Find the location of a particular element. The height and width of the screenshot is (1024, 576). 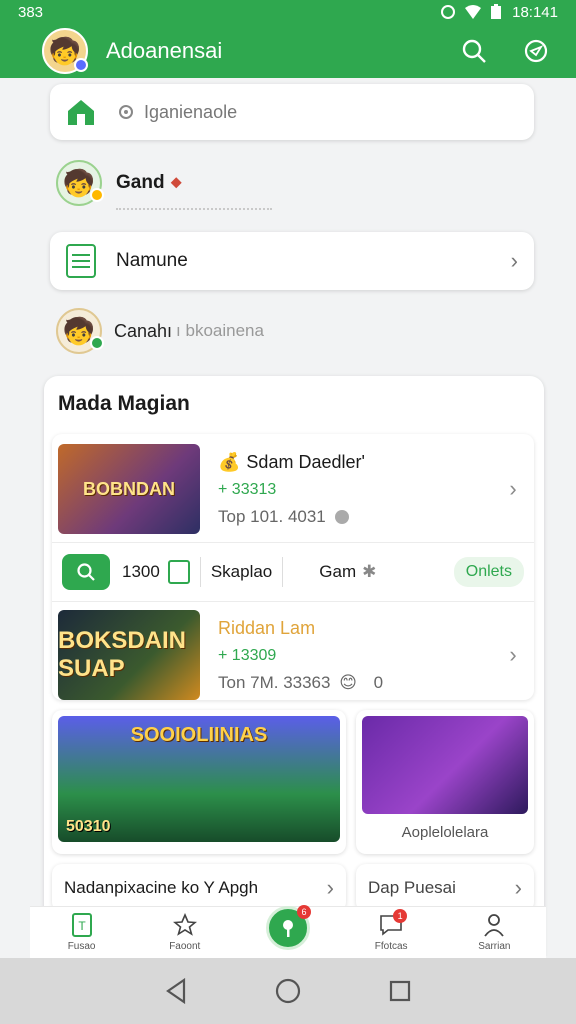

coin-bag-icon: 💰 is located at coordinates (229, 461).